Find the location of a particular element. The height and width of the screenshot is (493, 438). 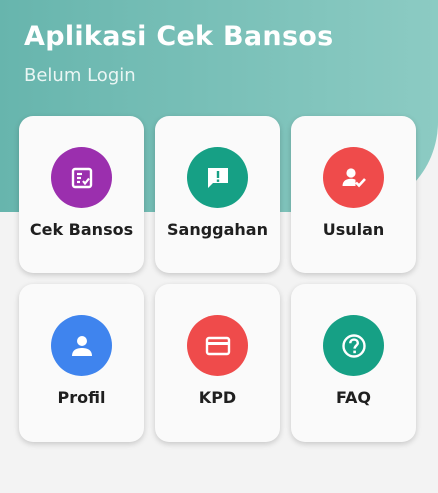

menu-item-faq: FAQ is located at coordinates (353, 363).